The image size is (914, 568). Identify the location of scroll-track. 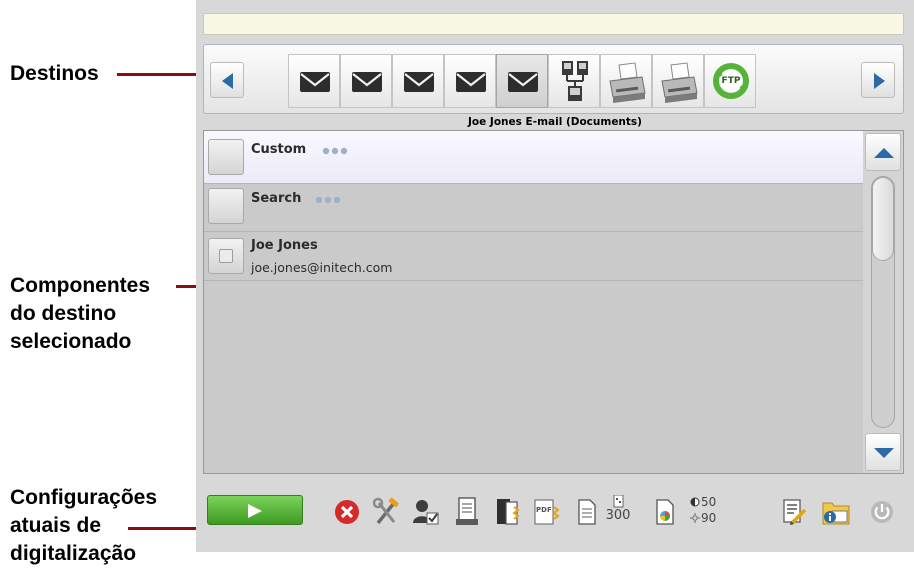
(883, 302).